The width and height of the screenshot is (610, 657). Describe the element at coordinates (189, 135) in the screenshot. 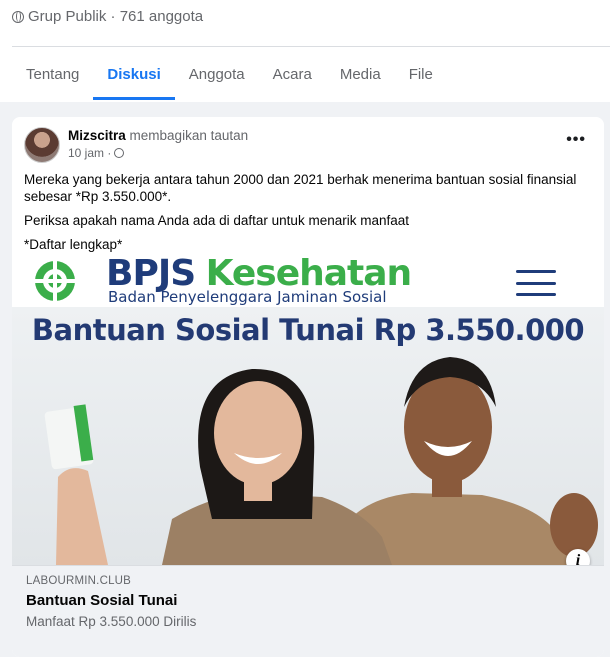

I see `post-action: membagikan tautan` at that location.